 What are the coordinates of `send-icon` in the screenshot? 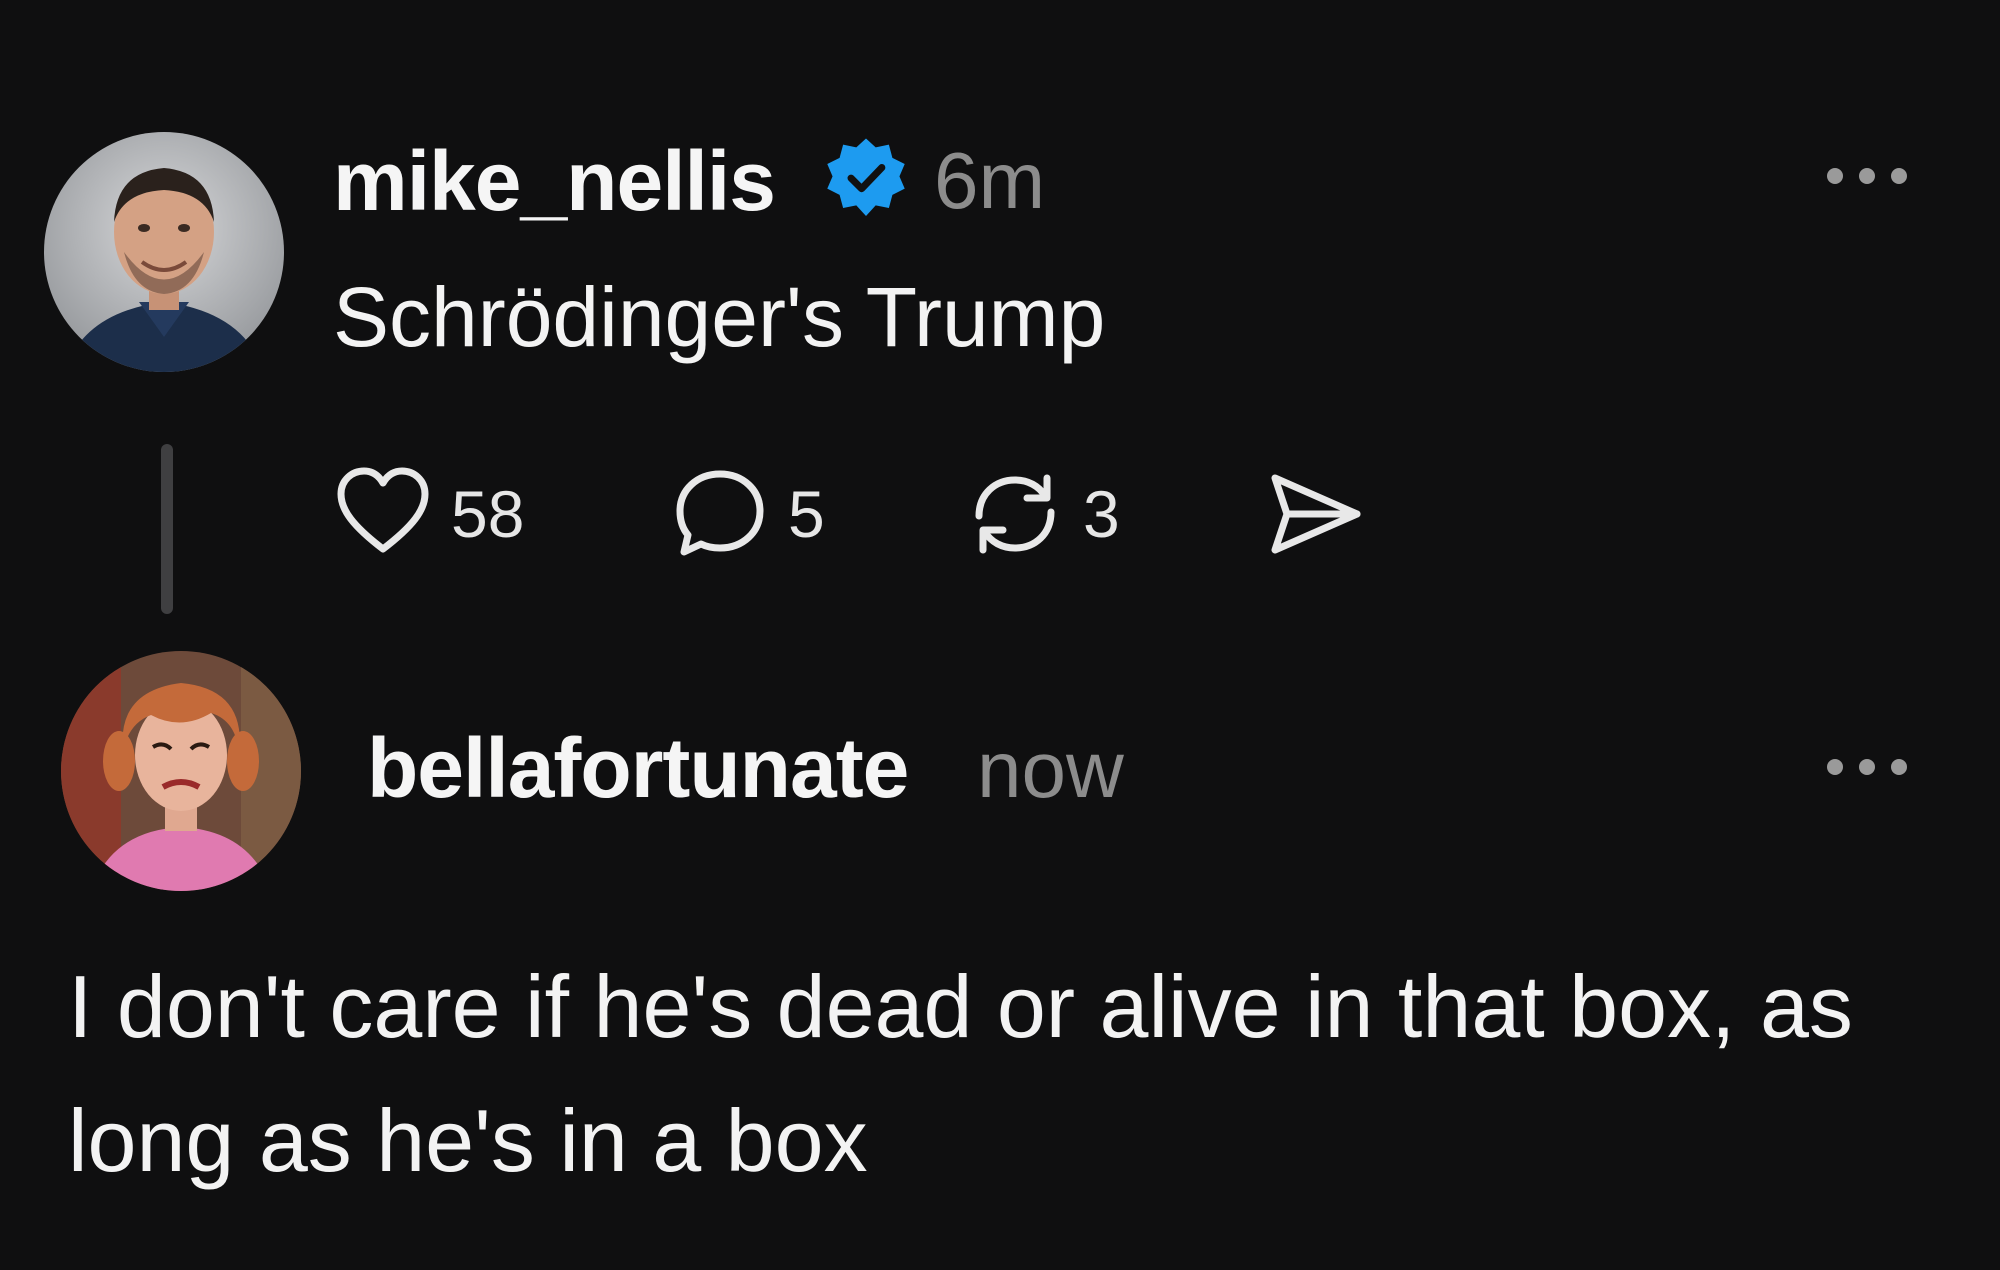 It's located at (1316, 514).